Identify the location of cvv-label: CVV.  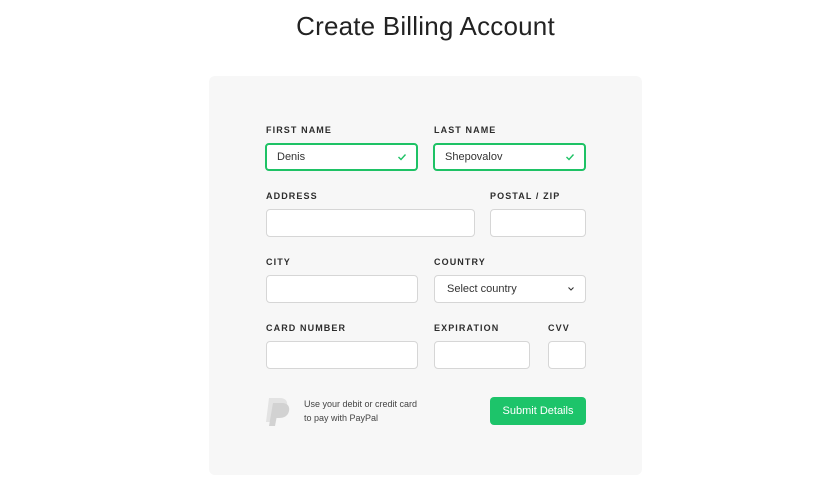
(559, 328).